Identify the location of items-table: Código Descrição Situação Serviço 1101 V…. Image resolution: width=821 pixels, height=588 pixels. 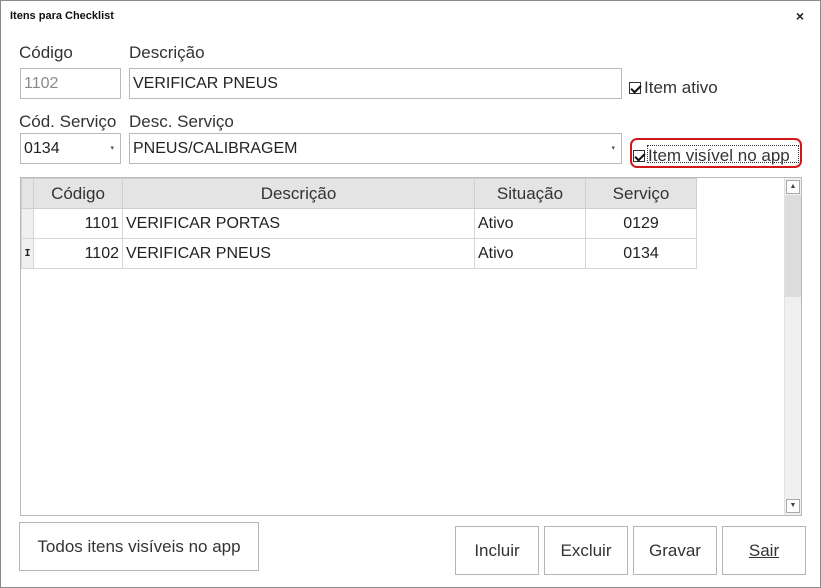
(359, 223).